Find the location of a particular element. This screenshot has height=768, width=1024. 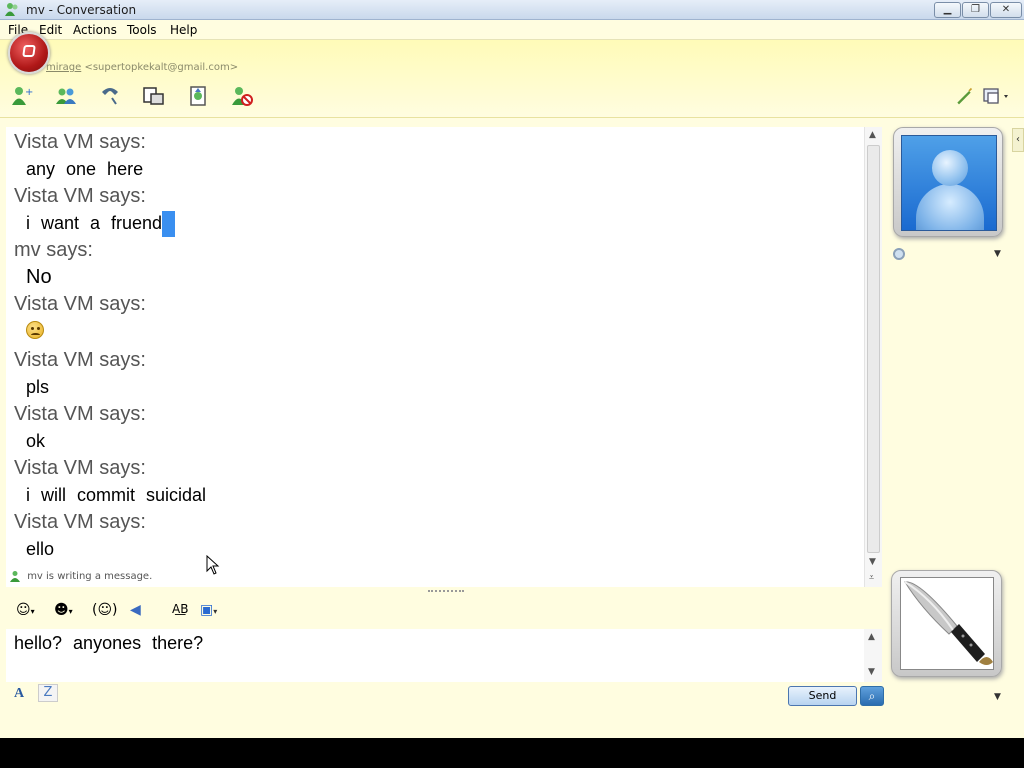

menu-help: Help is located at coordinates (183, 30).